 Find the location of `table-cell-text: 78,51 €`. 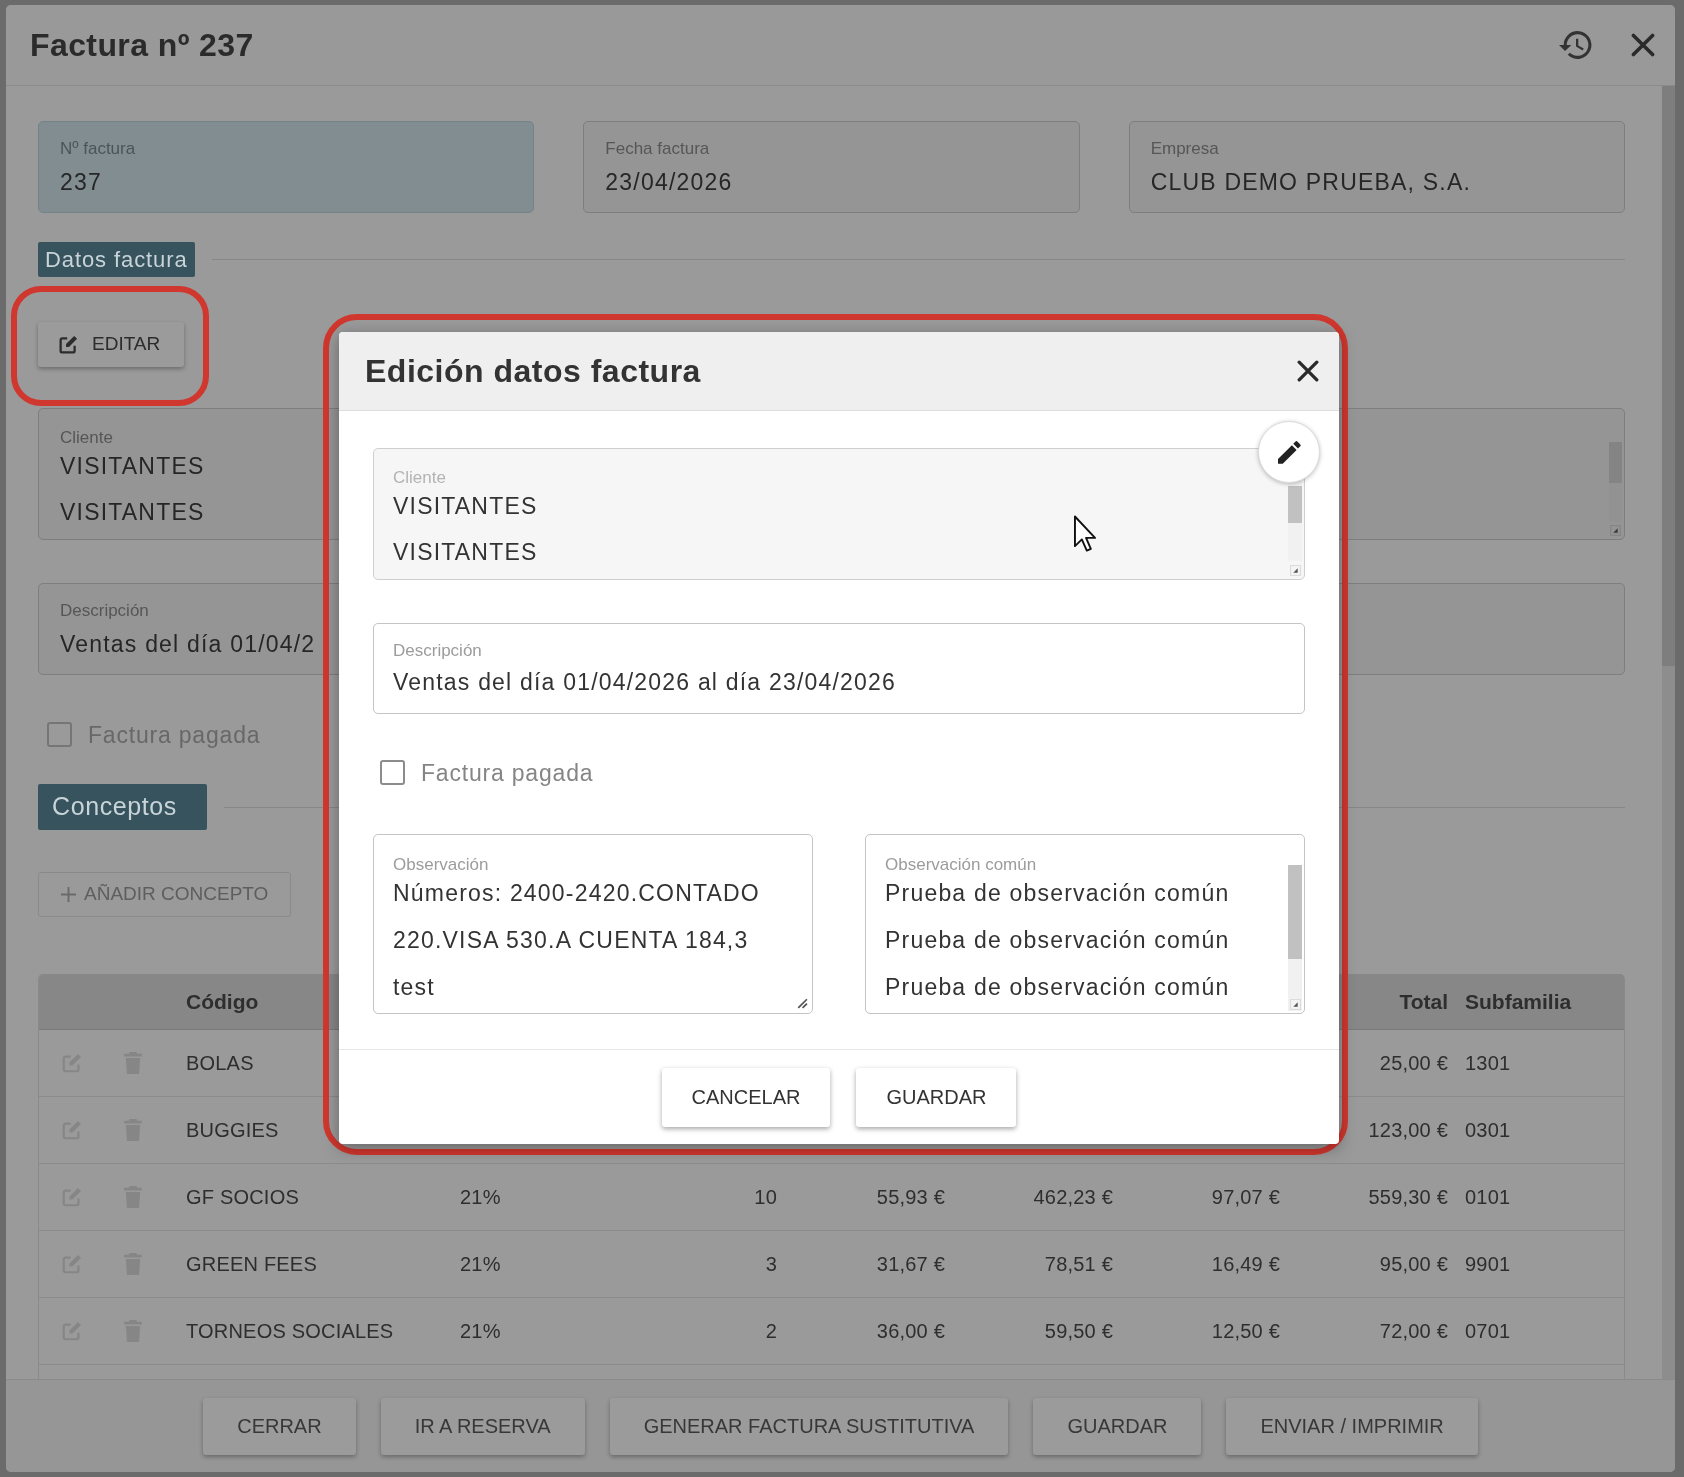

table-cell-text: 78,51 € is located at coordinates (1078, 1264).